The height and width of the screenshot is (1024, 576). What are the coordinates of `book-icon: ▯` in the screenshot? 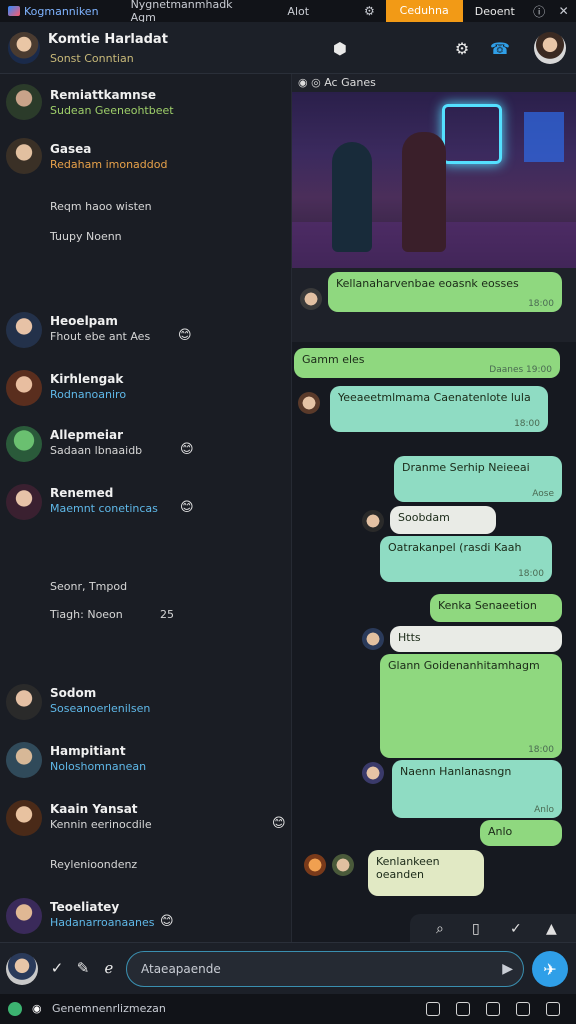 It's located at (476, 929).